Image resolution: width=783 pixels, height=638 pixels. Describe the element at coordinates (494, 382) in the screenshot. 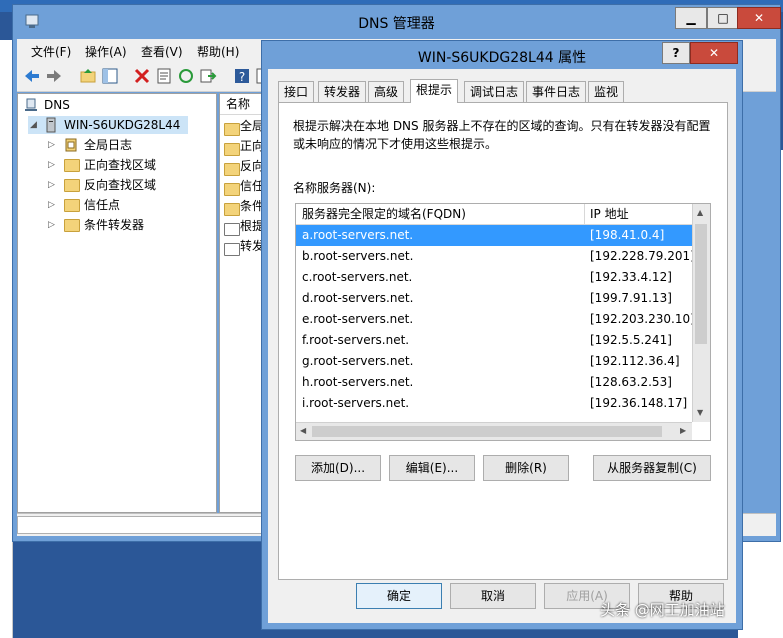

I see `table-row: h.root-servers.net. [128.63.2.53]` at that location.